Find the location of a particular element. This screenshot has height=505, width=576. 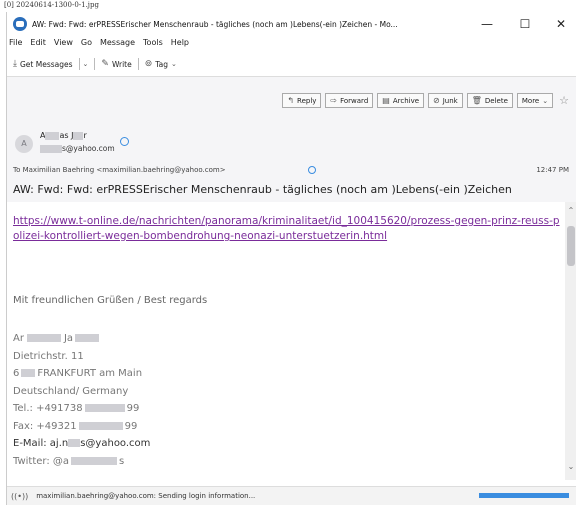

menu-message: Message is located at coordinates (117, 45).